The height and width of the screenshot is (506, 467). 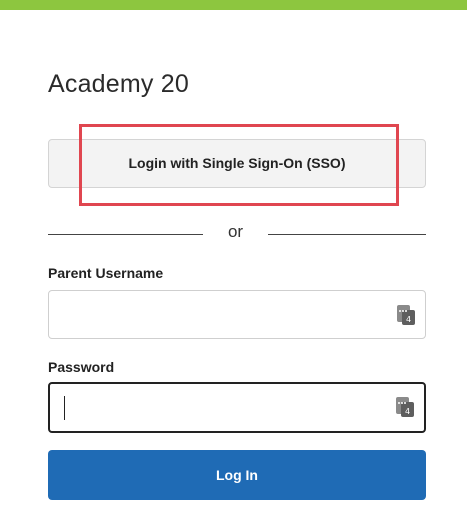 What do you see at coordinates (237, 163) in the screenshot?
I see `sso-button-label: Login with Single Sign-On (SSO)` at bounding box center [237, 163].